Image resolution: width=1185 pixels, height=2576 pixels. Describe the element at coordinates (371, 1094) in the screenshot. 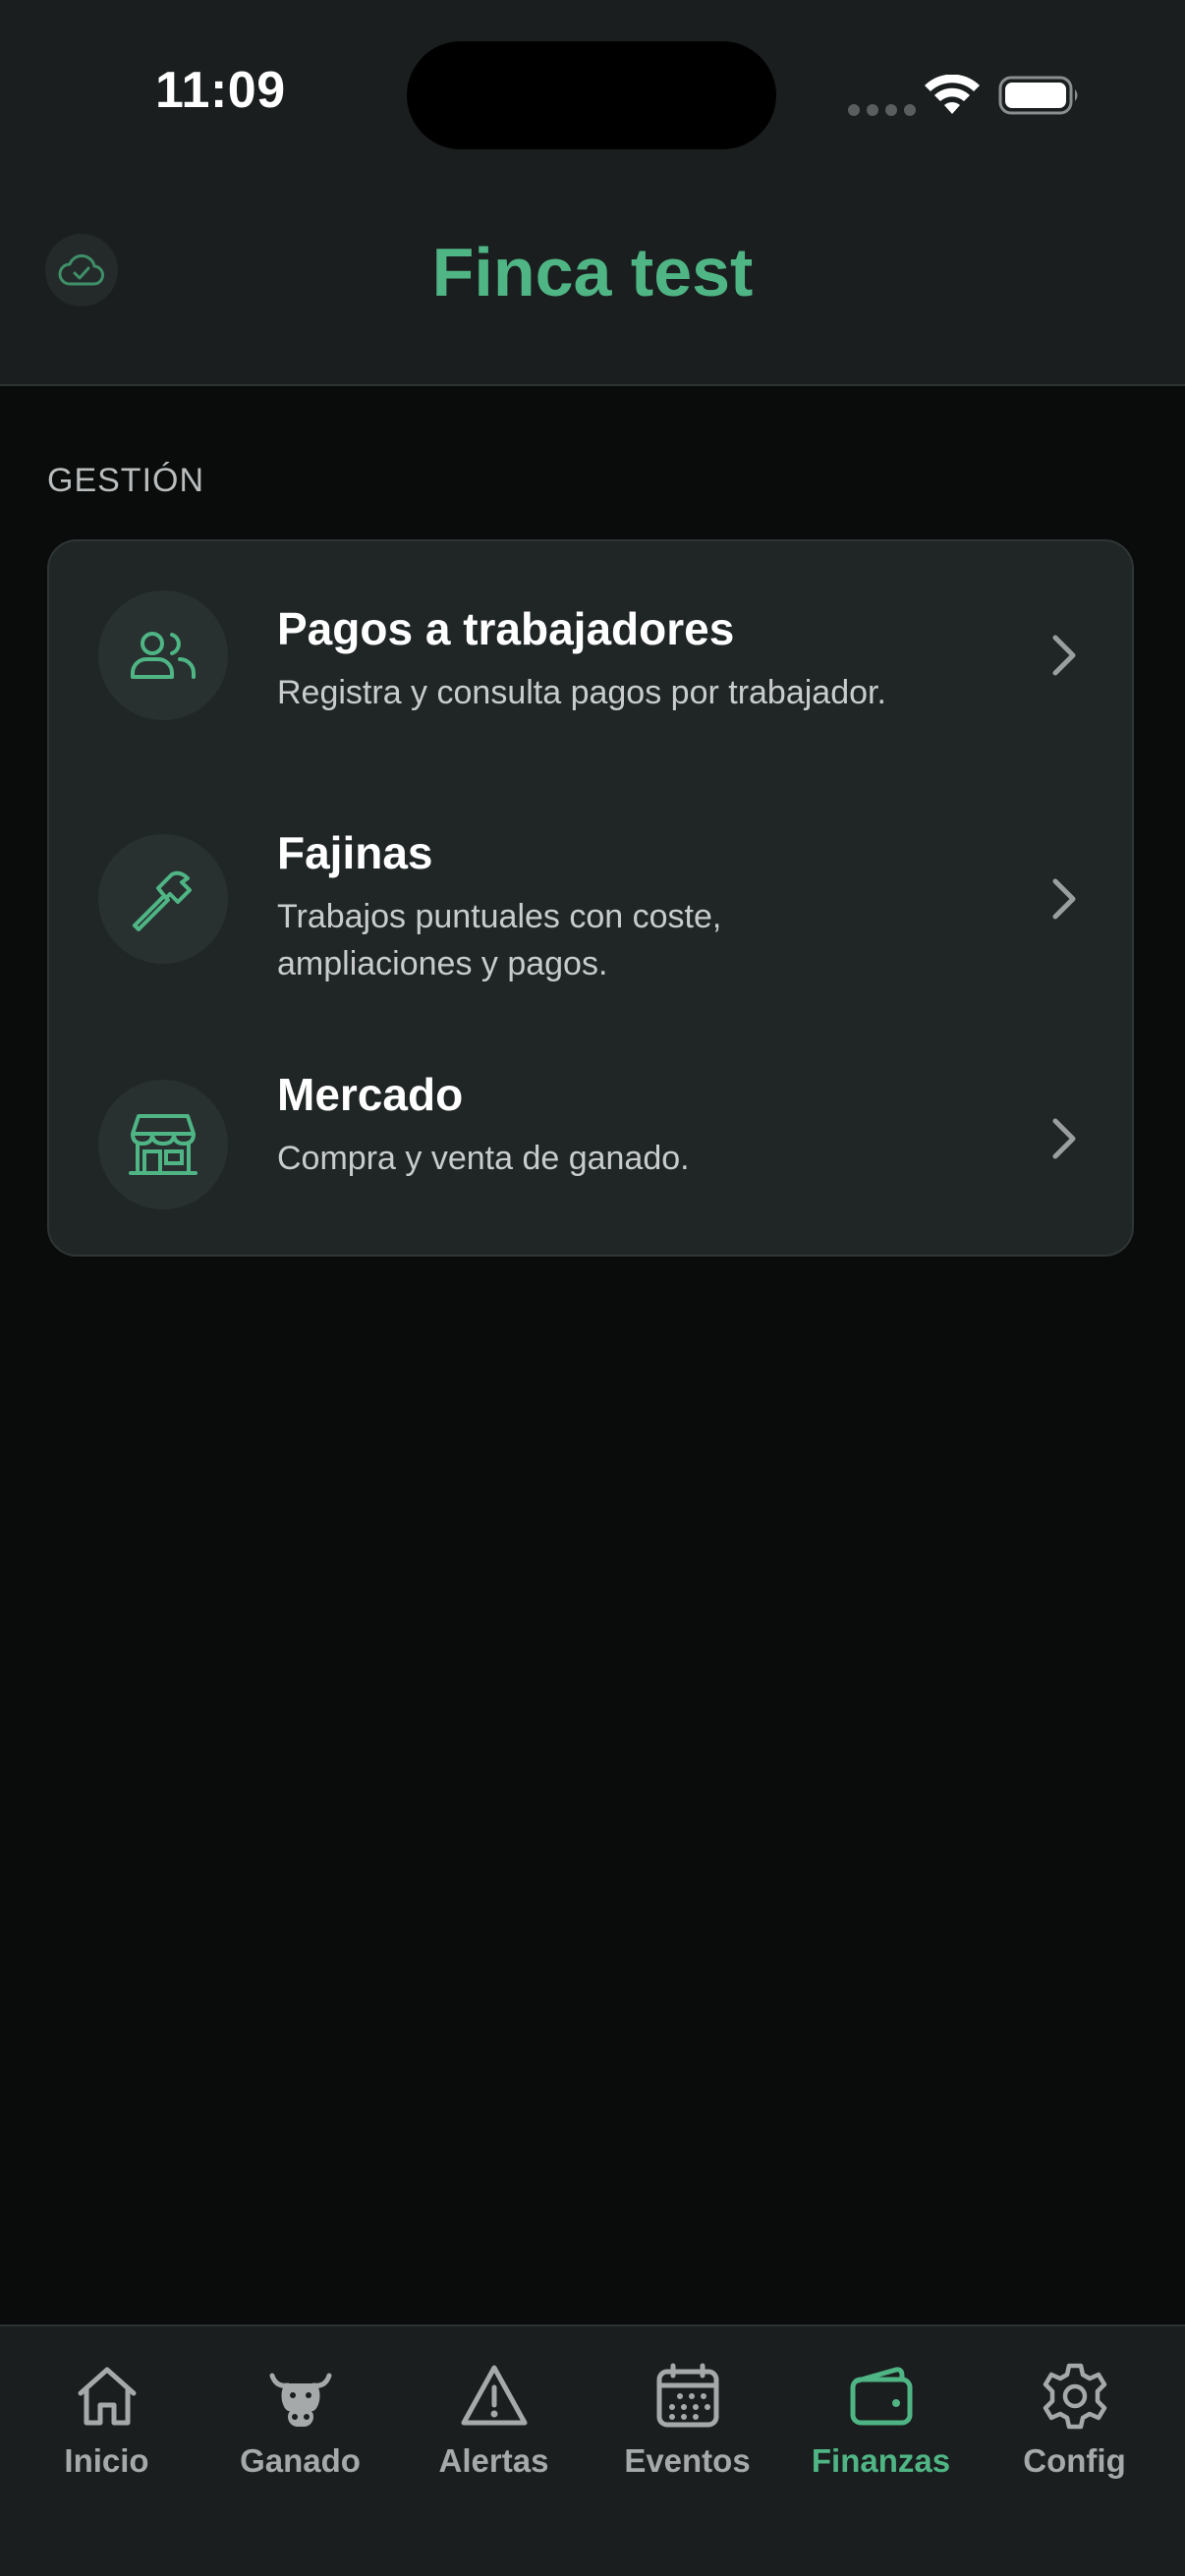

I see `menu-item-title: Mercado` at that location.